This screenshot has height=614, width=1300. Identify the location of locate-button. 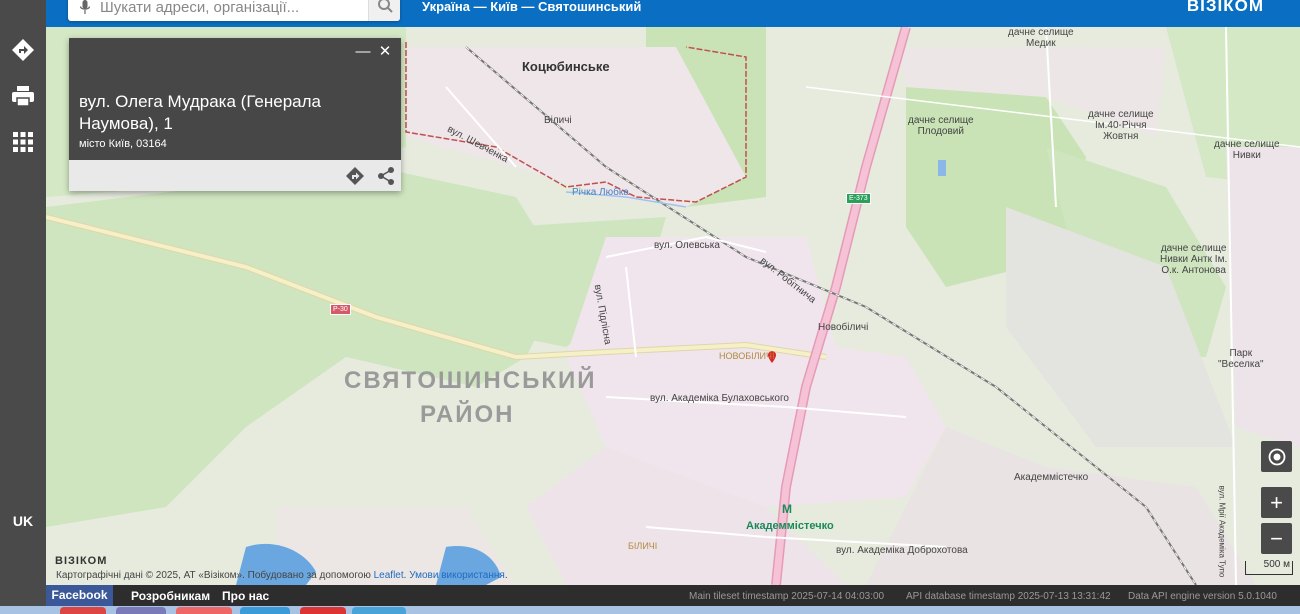
(1276, 456).